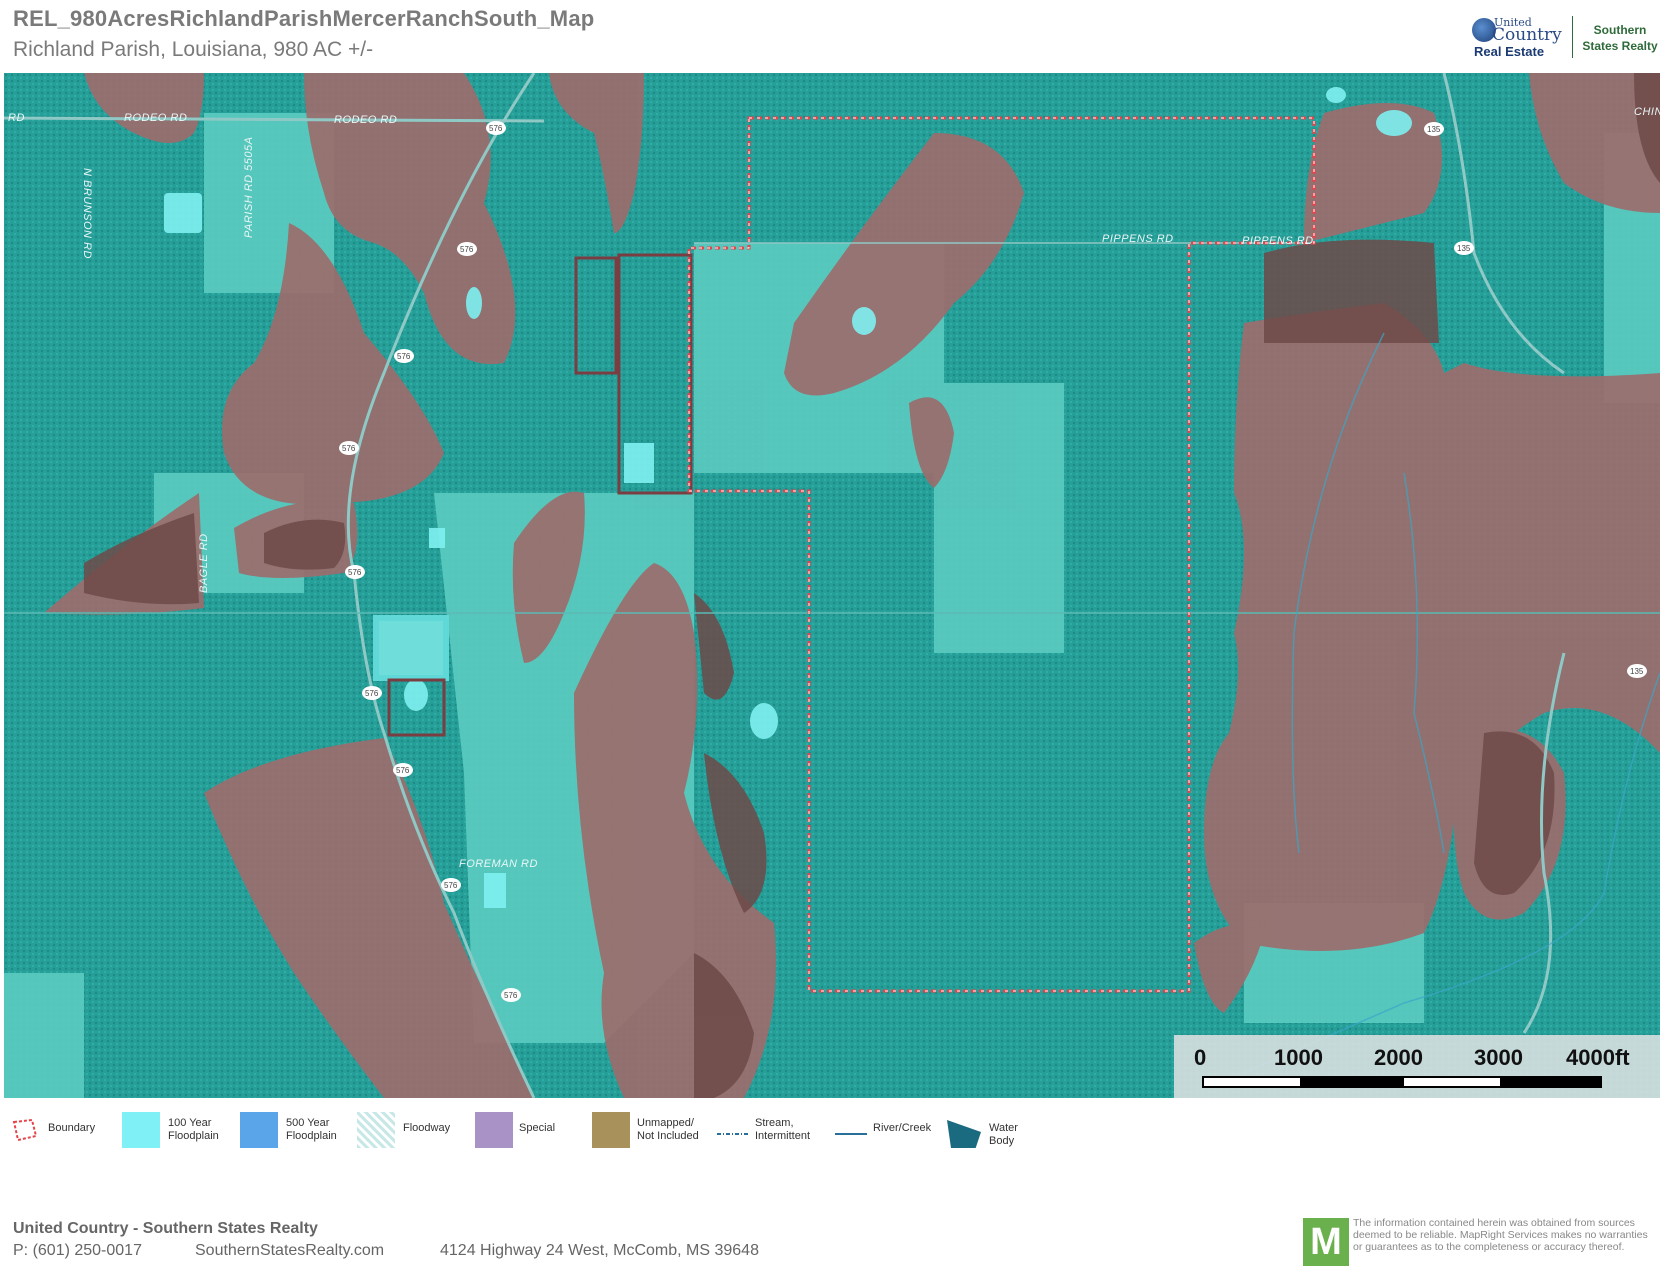 Image resolution: width=1662 pixels, height=1275 pixels. What do you see at coordinates (193, 1129) in the screenshot?
I see `legend-label: 100 Year Floodplain` at bounding box center [193, 1129].